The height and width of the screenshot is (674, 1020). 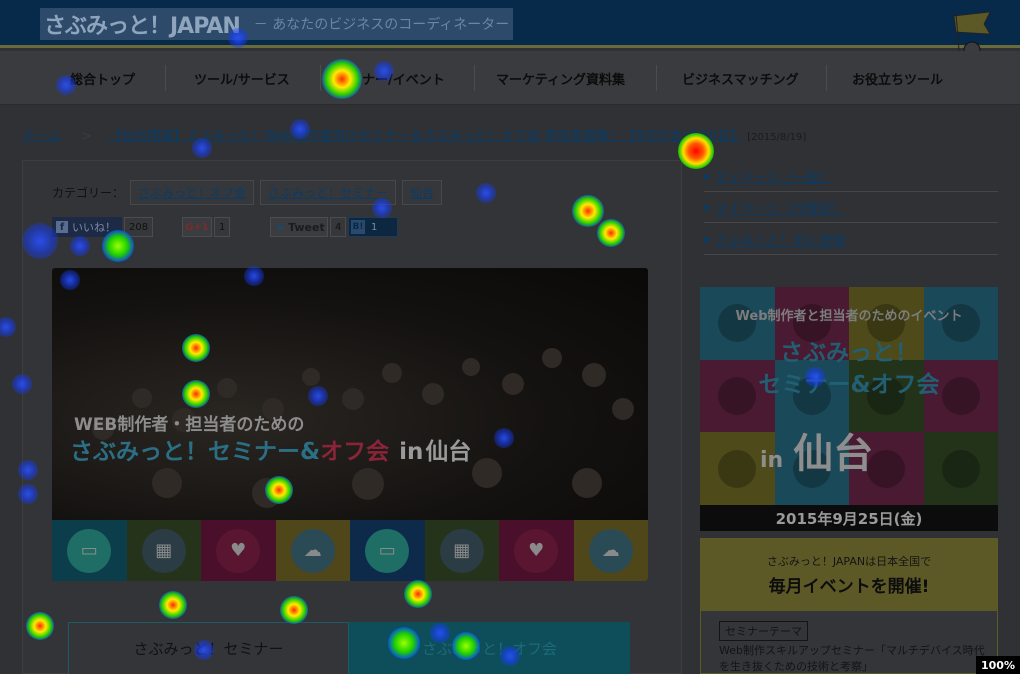 I want to click on event-tabs: さぶみっと！セミナー さぶみっと！オフ会, so click(x=349, y=648).